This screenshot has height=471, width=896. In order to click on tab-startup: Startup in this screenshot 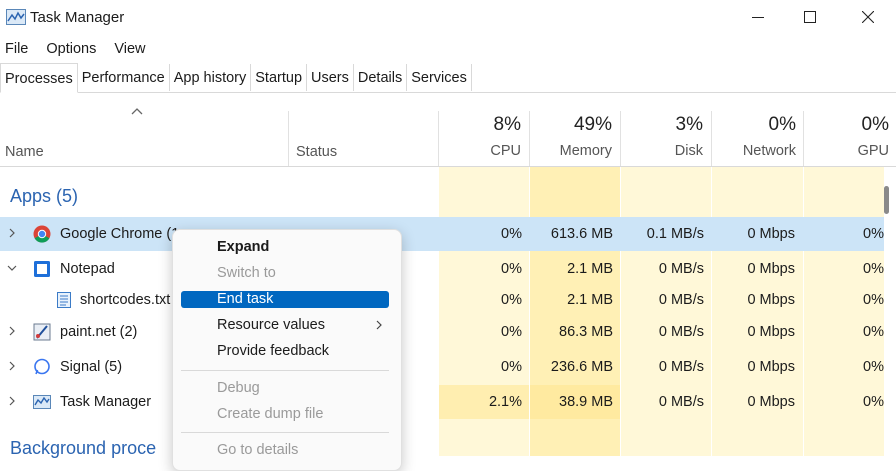, I will do `click(279, 77)`.